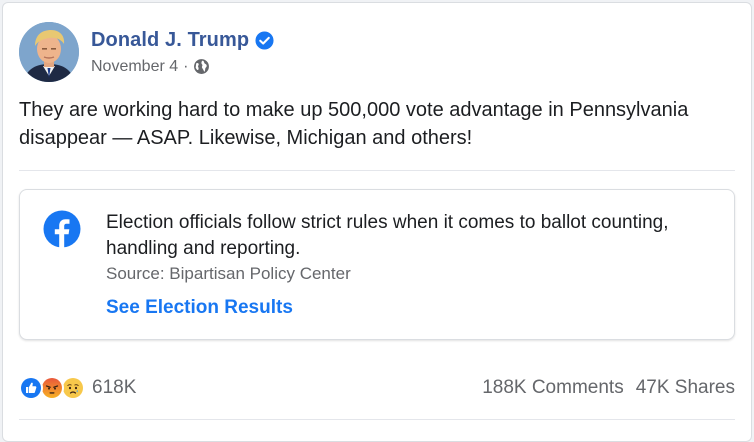 The width and height of the screenshot is (754, 442). I want to click on sad-reaction-icon, so click(73, 388).